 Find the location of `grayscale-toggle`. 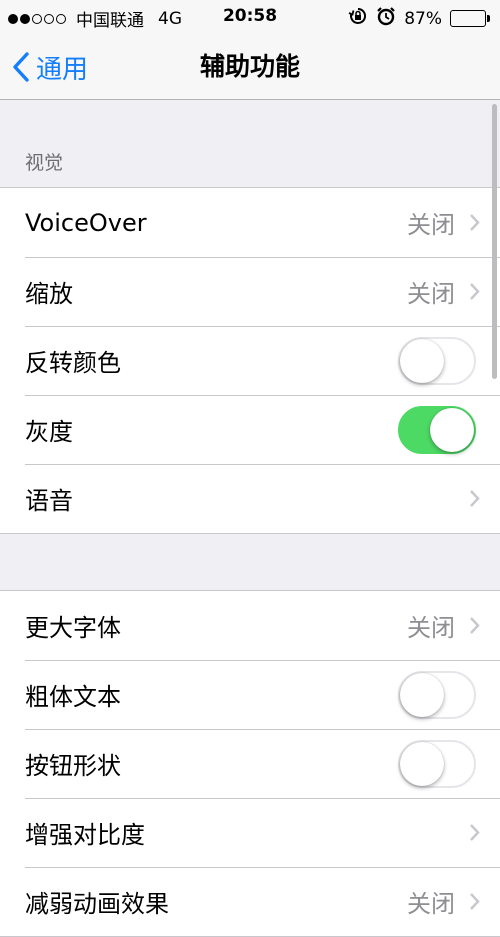

grayscale-toggle is located at coordinates (437, 429).